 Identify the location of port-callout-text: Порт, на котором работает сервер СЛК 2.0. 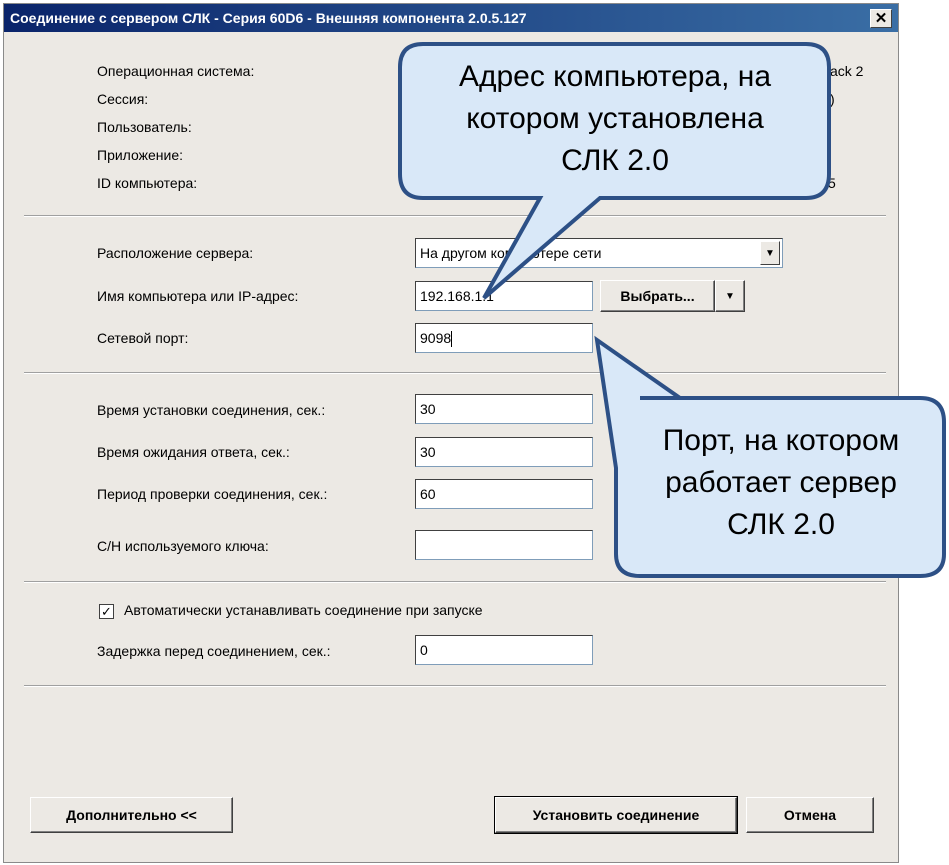
(781, 483).